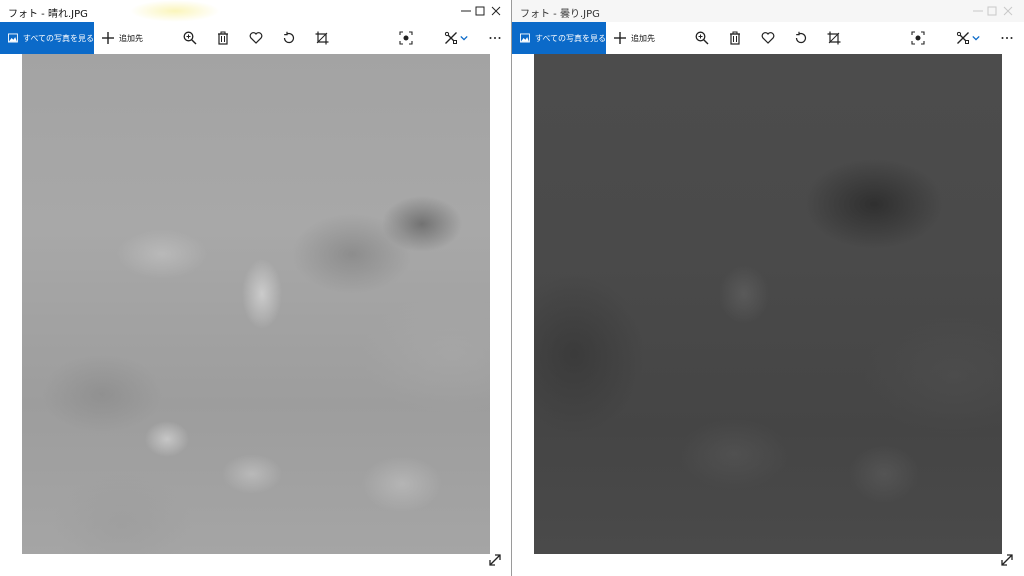  Describe the element at coordinates (560, 14) in the screenshot. I see `window-title: フォト - 曇り.JPG` at that location.